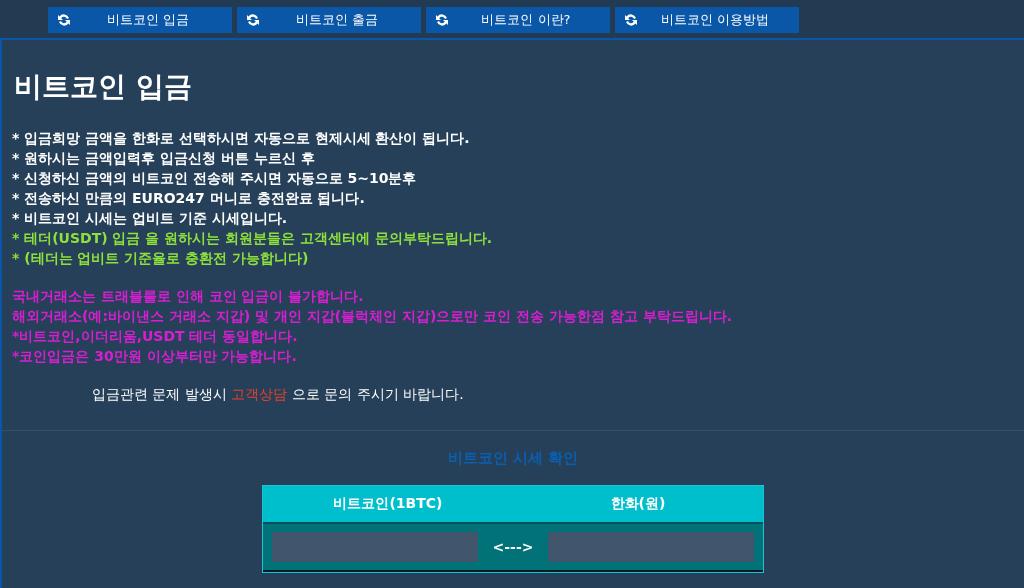 The height and width of the screenshot is (588, 1024). Describe the element at coordinates (388, 504) in the screenshot. I see `column-header: 비트코인(1BTC)` at that location.